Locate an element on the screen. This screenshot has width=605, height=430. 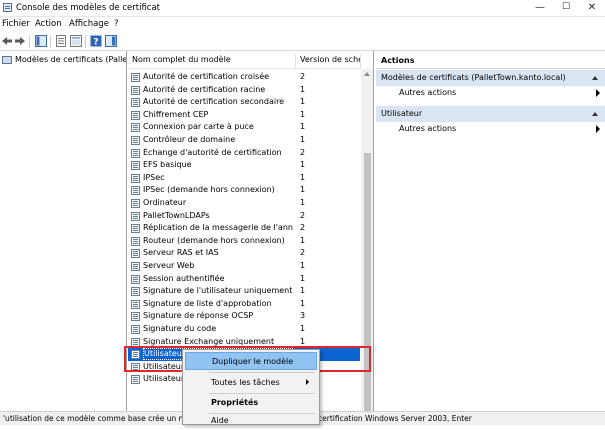
scroll-up-icon is located at coordinates (367, 74).